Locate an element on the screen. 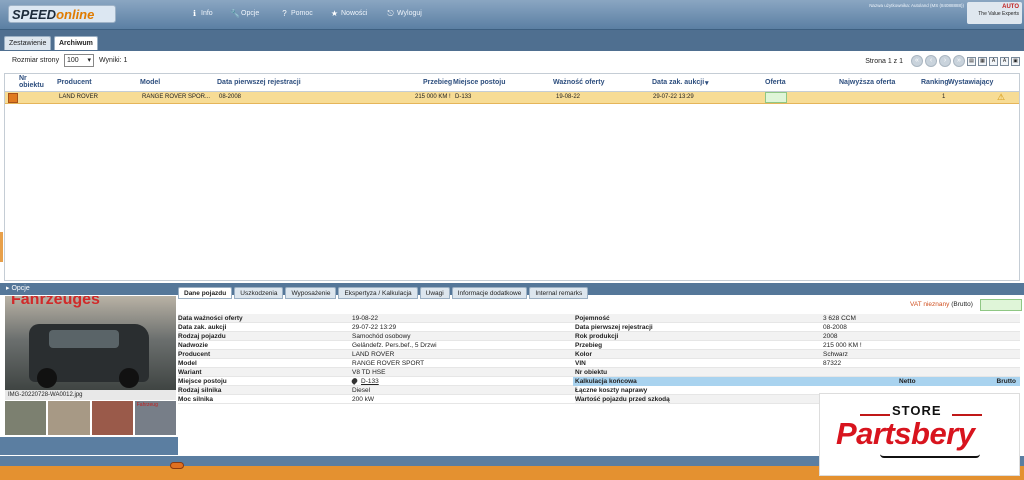 The image size is (1024, 480). app-logo: SPEEDonline is located at coordinates (62, 14).